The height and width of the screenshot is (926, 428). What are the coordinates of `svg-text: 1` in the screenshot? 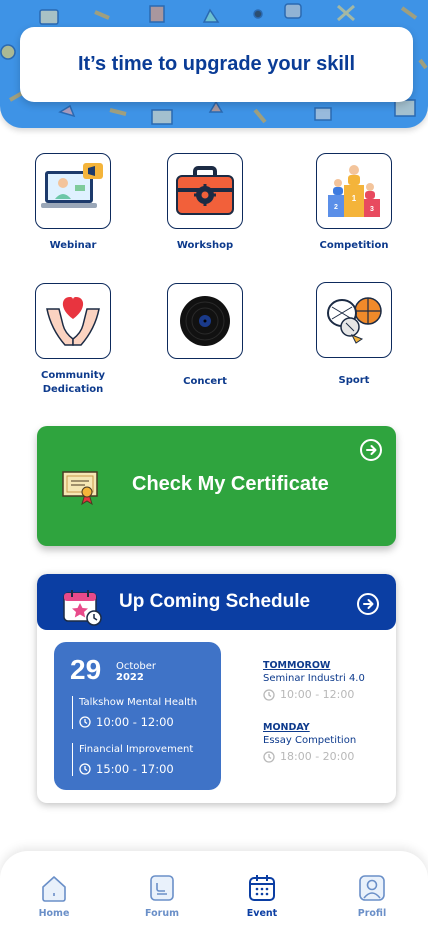 It's located at (354, 198).